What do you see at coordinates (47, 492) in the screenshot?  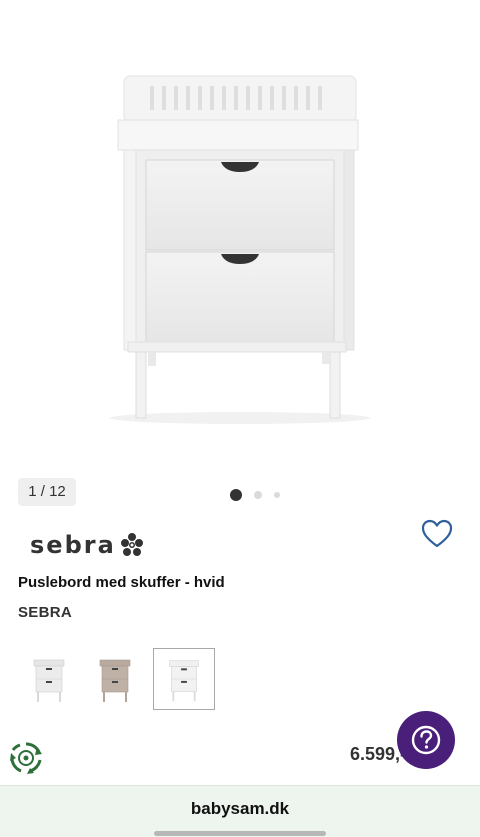 I see `image-counter: 1 / 12` at bounding box center [47, 492].